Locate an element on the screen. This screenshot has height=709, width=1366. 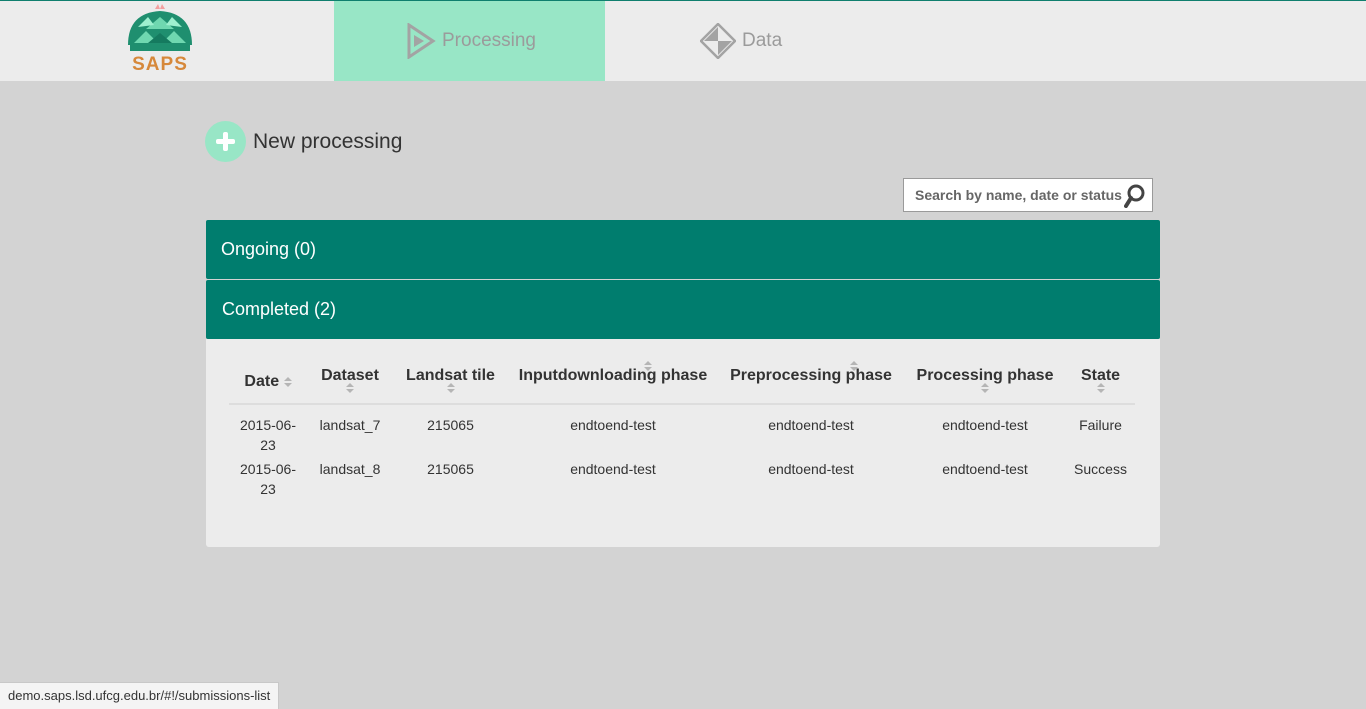
column-header-date: Date is located at coordinates (268, 380).